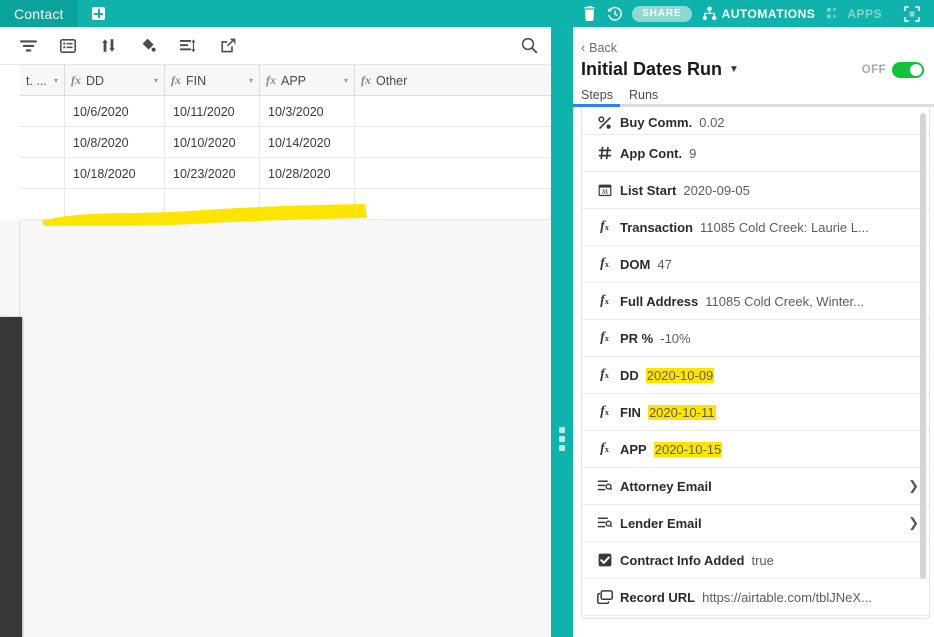  What do you see at coordinates (753, 41) in the screenshot?
I see `back-button: ‹ Back` at bounding box center [753, 41].